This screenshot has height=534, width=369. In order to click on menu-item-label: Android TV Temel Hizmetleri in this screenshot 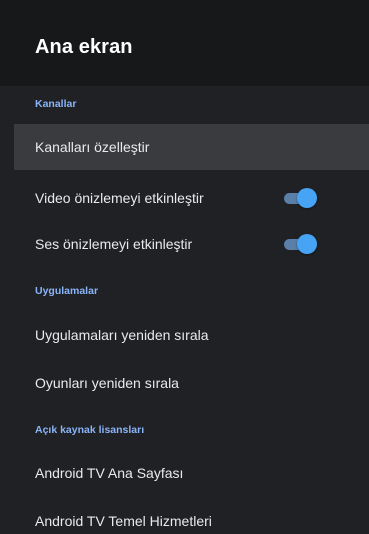, I will do `click(123, 521)`.